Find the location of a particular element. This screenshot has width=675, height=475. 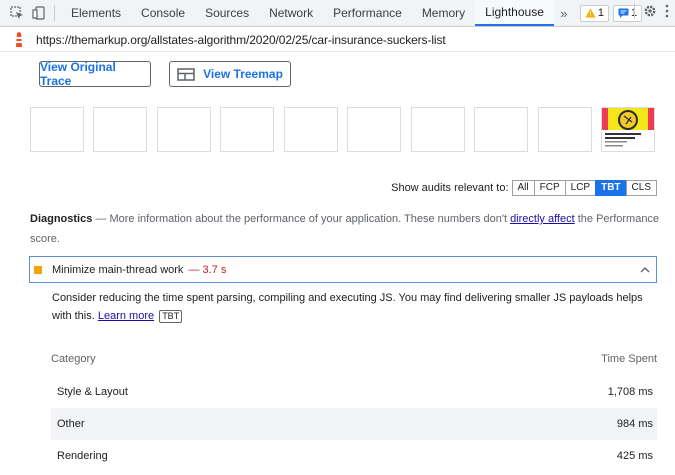

diagnostics-title: Diagnostics is located at coordinates (61, 219).